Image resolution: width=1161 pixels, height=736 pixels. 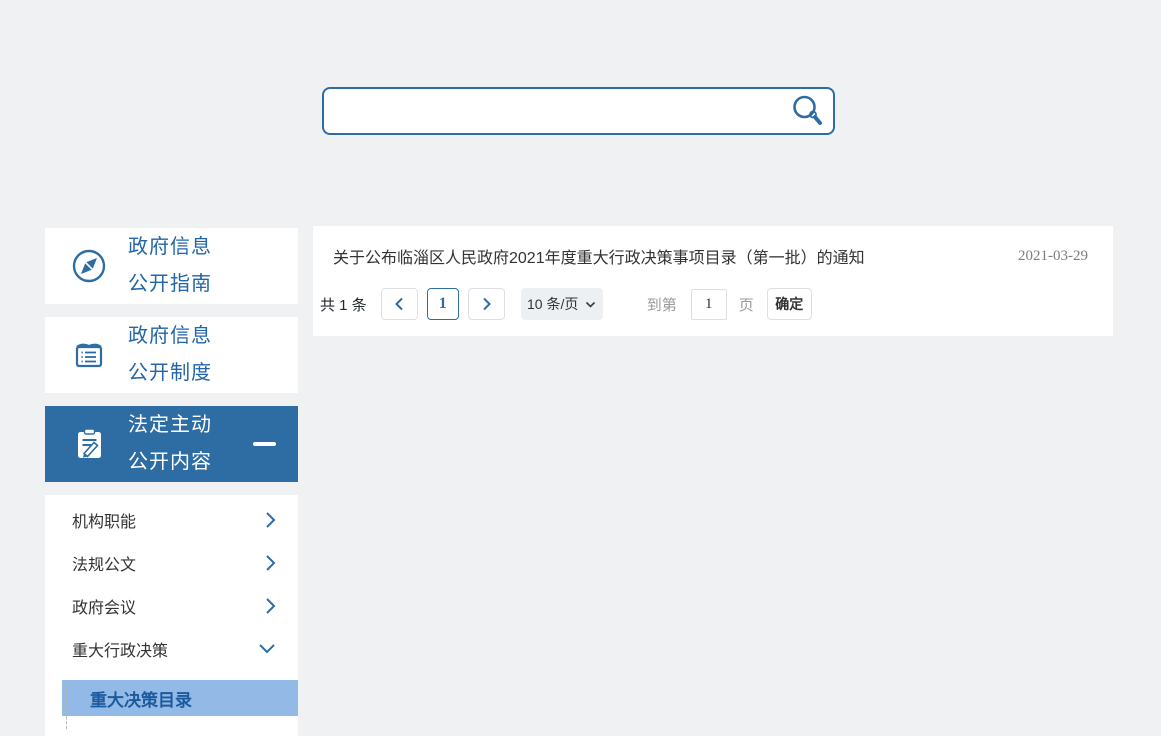 What do you see at coordinates (1053, 255) in the screenshot?
I see `article-date: 2021-03-29` at bounding box center [1053, 255].